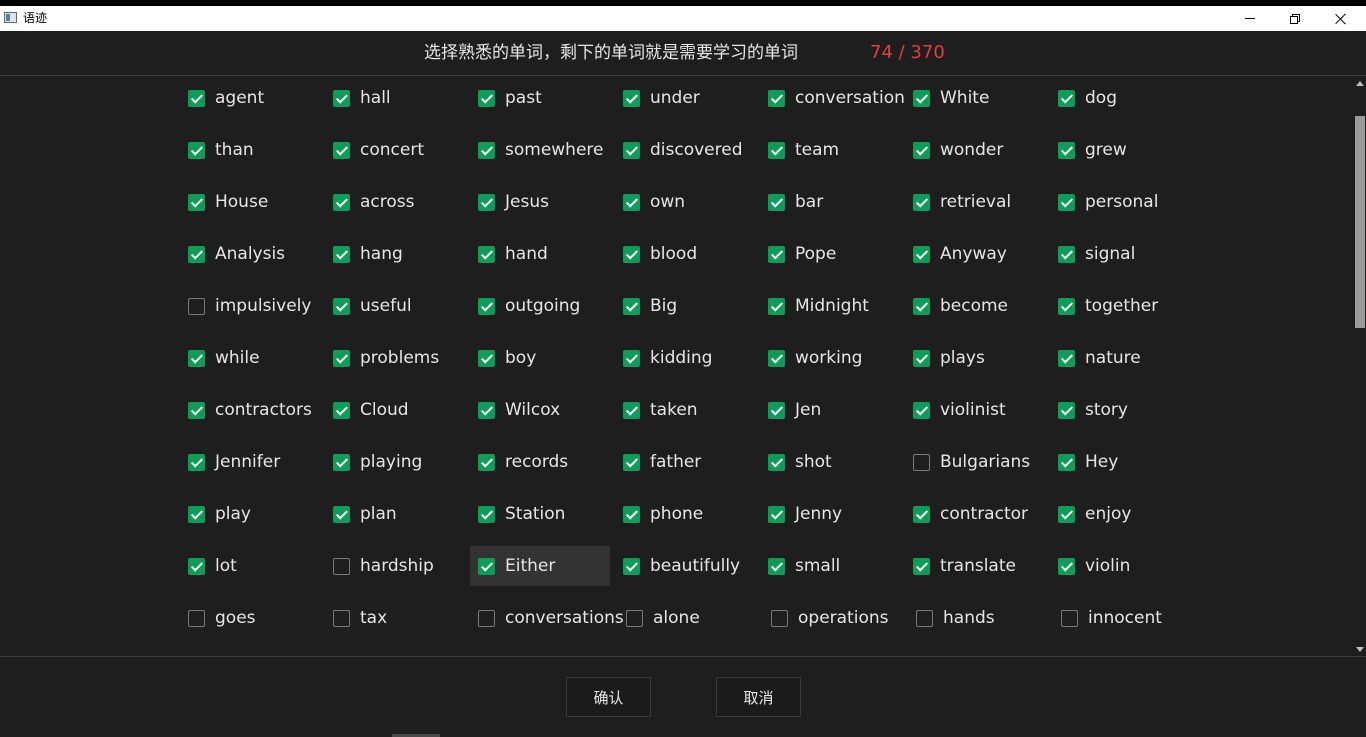 The image size is (1366, 737). I want to click on word-checkbox-item: while, so click(220, 358).